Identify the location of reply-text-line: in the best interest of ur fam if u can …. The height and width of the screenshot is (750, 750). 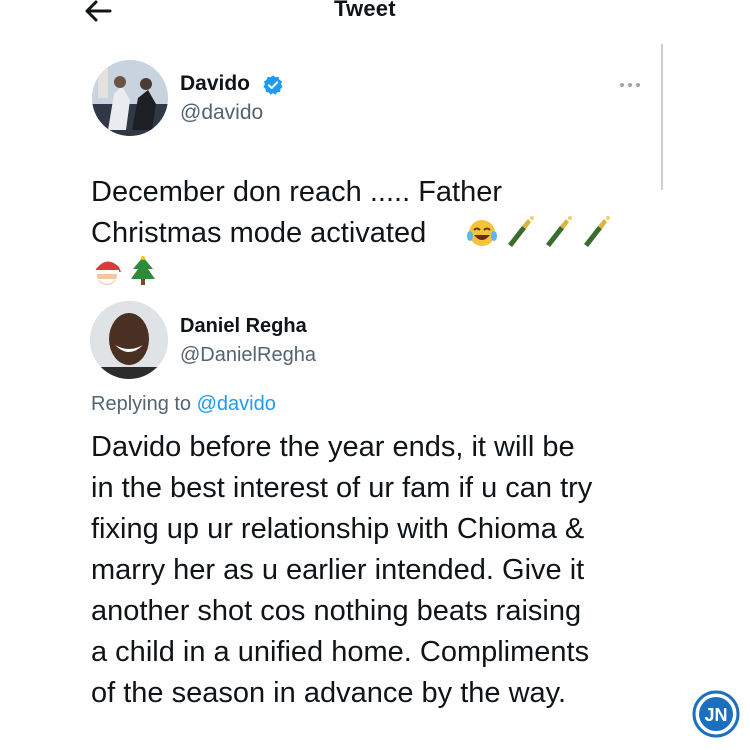
(342, 488).